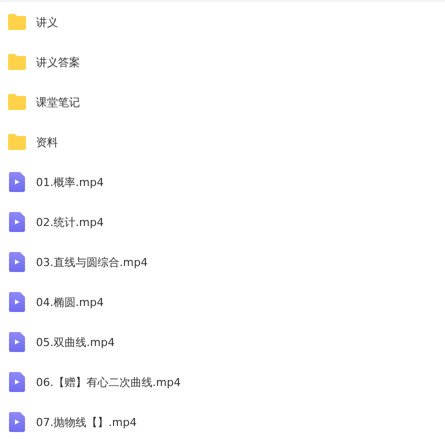 The width and height of the screenshot is (445, 439). I want to click on file-name: 讲义答案, so click(58, 62).